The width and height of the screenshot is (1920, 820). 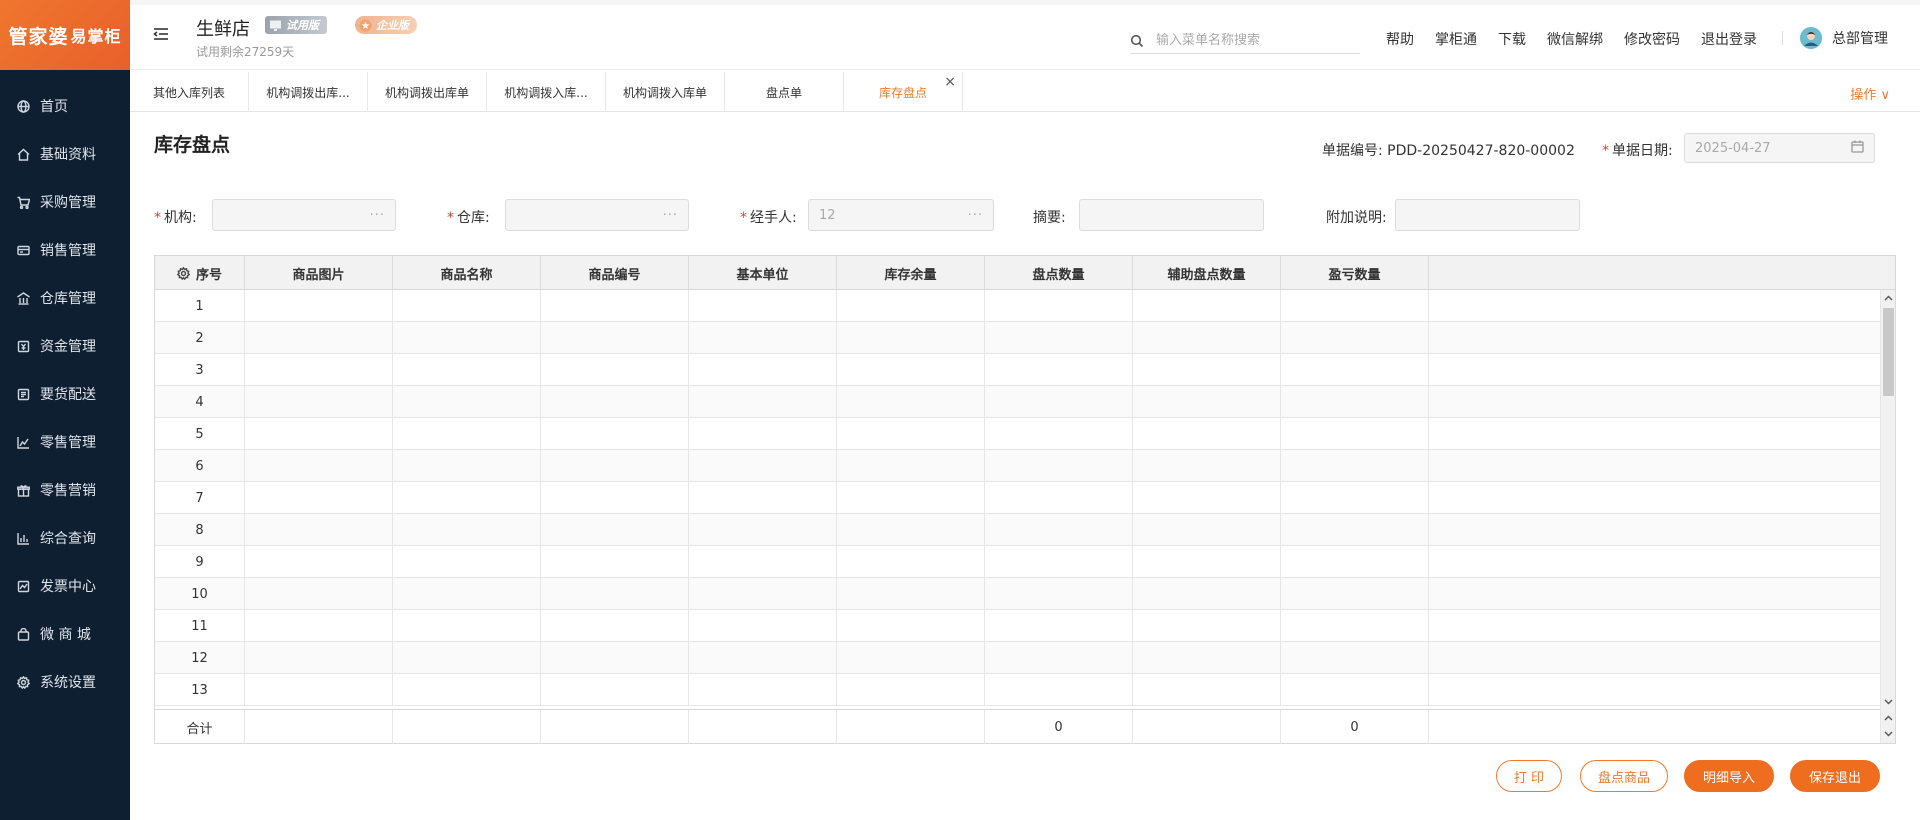 I want to click on gear-icon, so click(x=183, y=273).